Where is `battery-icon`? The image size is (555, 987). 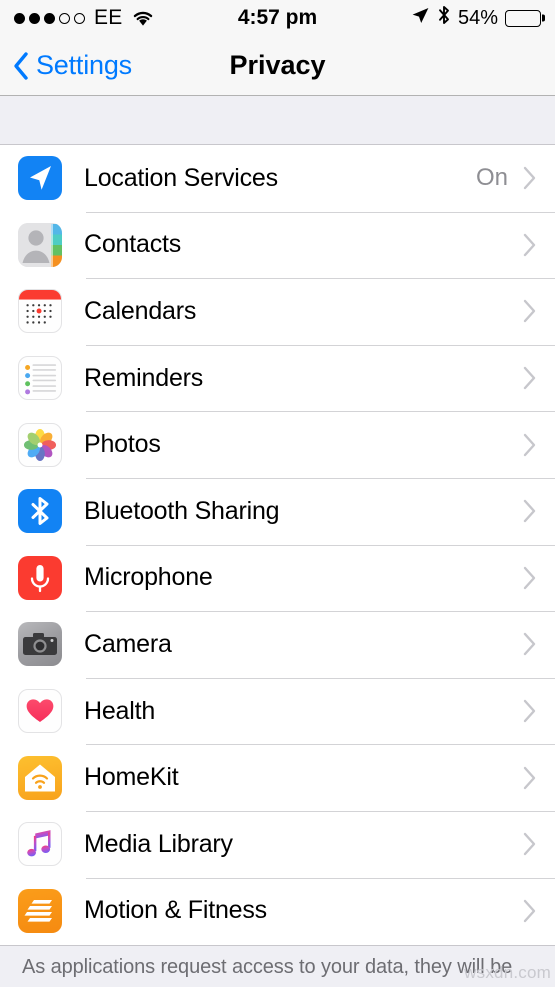
battery-icon is located at coordinates (523, 18).